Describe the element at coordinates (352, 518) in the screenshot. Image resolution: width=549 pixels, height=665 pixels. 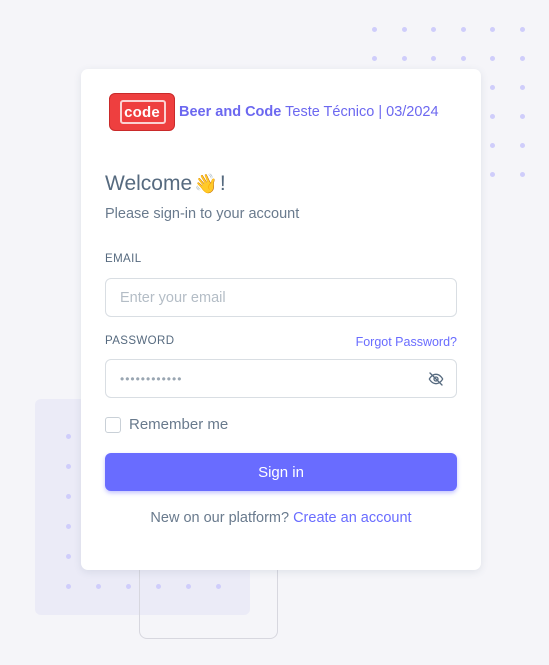
I see `create-account-link: Create an account` at that location.